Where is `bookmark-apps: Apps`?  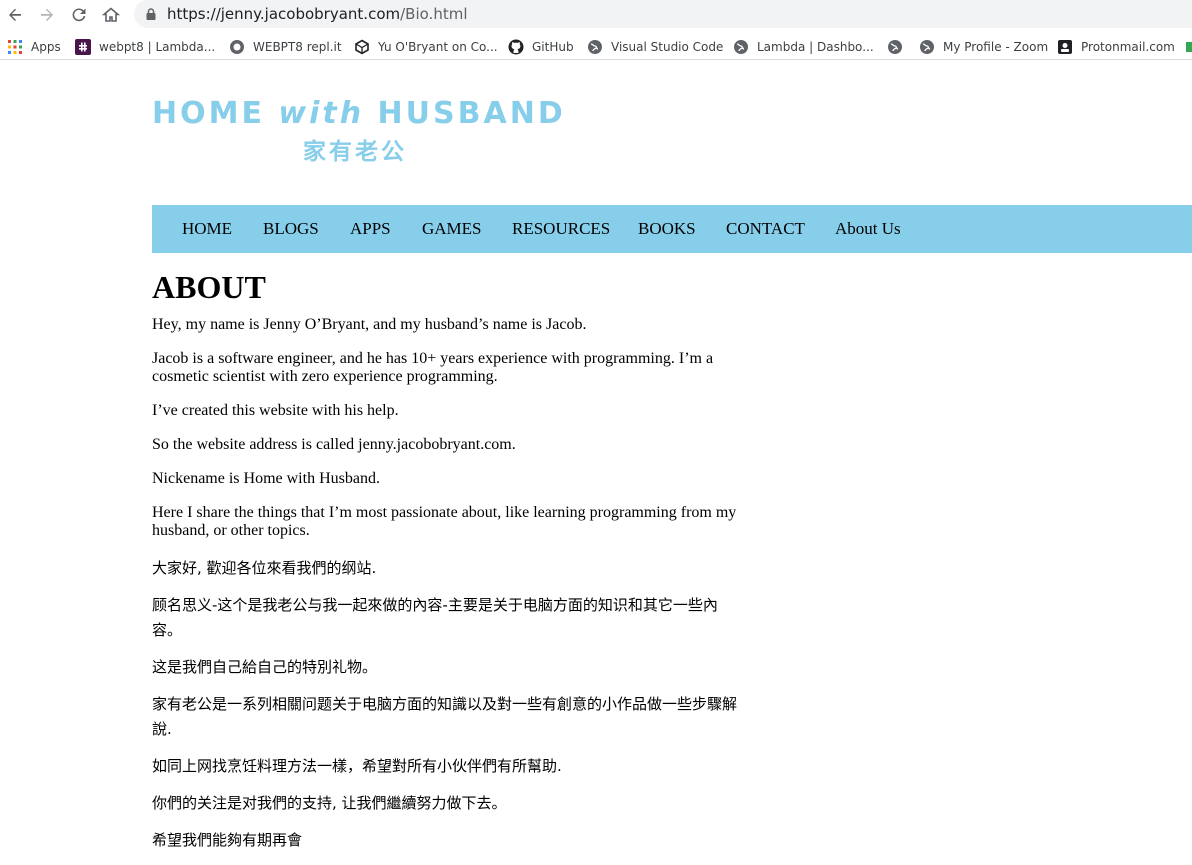 bookmark-apps: Apps is located at coordinates (34, 47).